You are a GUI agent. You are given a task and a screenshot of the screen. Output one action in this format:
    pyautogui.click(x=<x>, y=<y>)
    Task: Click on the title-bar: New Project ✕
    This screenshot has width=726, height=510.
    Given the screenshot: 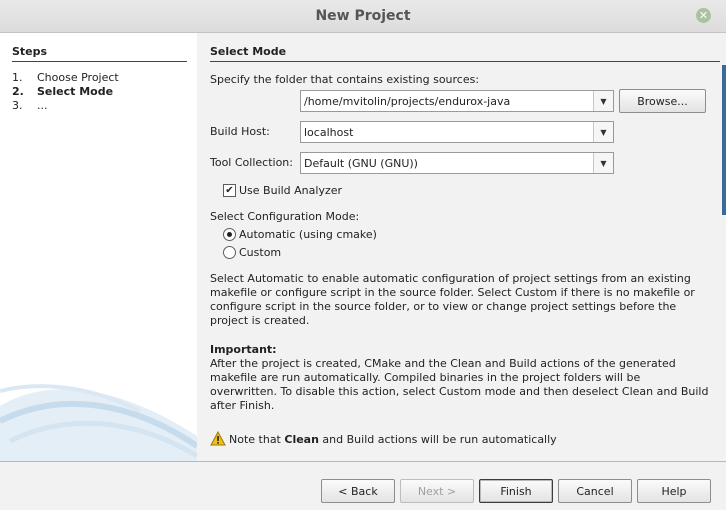 What is the action you would take?
    pyautogui.click(x=363, y=16)
    